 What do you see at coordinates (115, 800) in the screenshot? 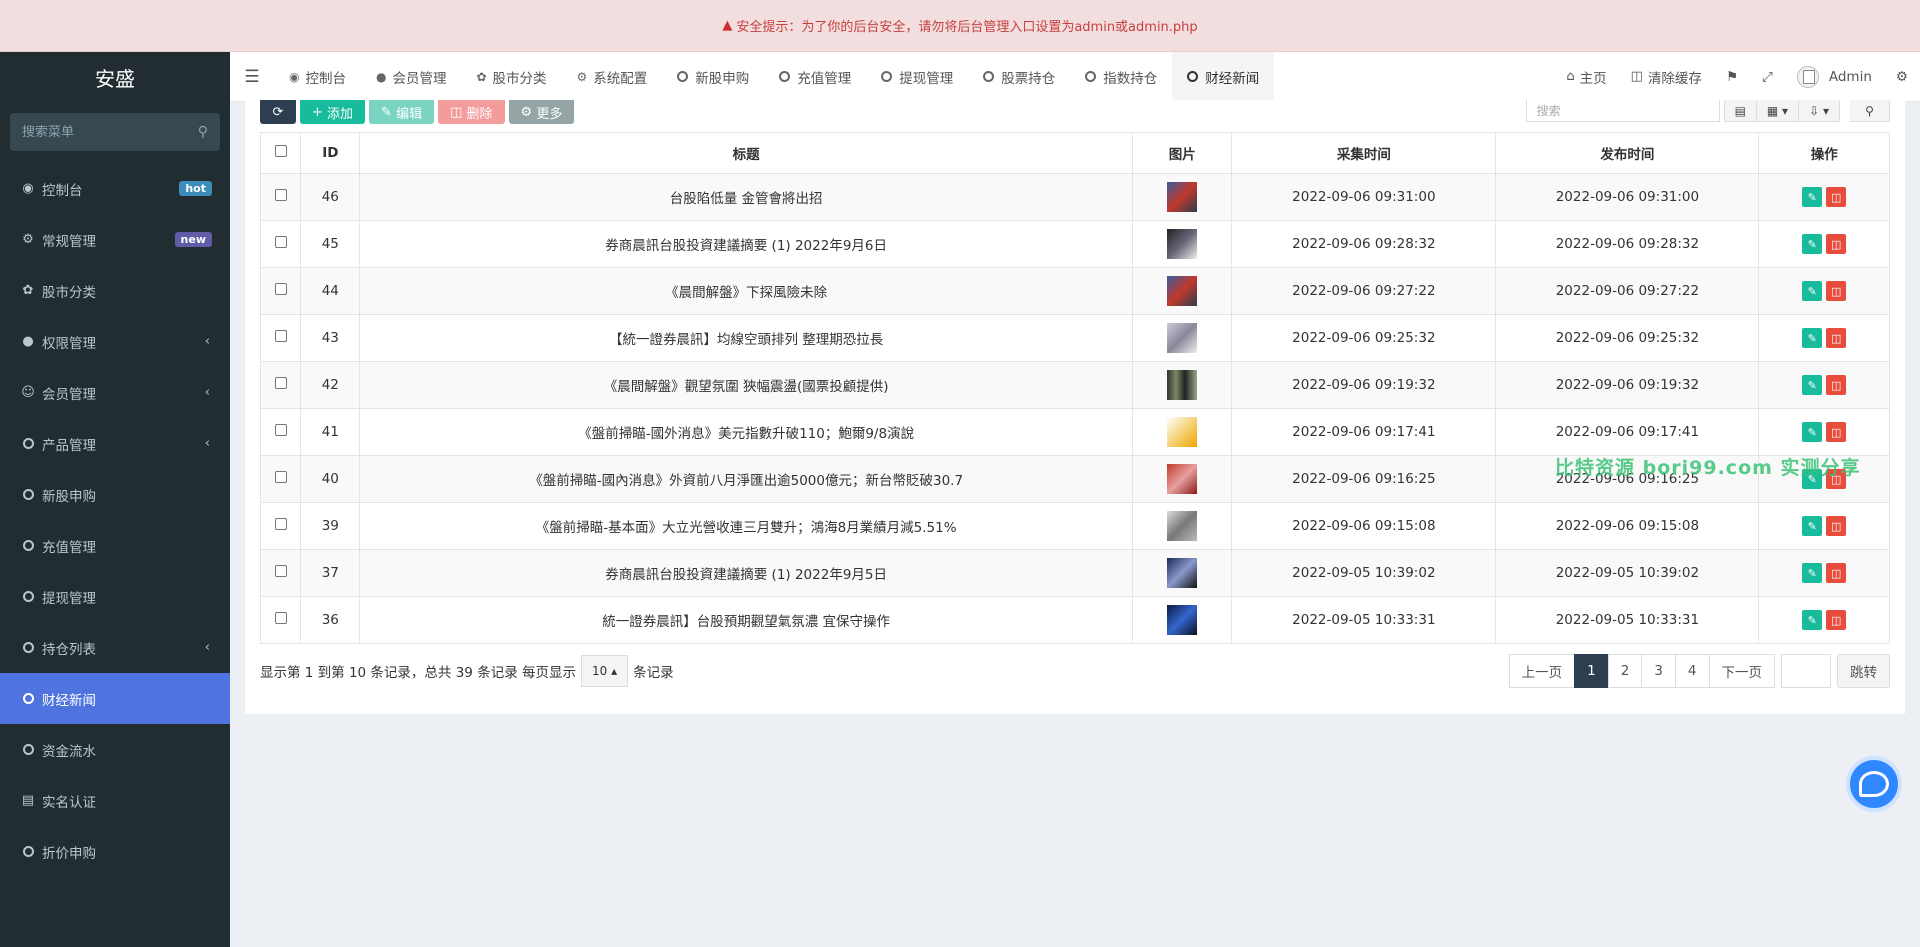
I see `sidebar-item-real-name: ▤ 实名认证` at bounding box center [115, 800].